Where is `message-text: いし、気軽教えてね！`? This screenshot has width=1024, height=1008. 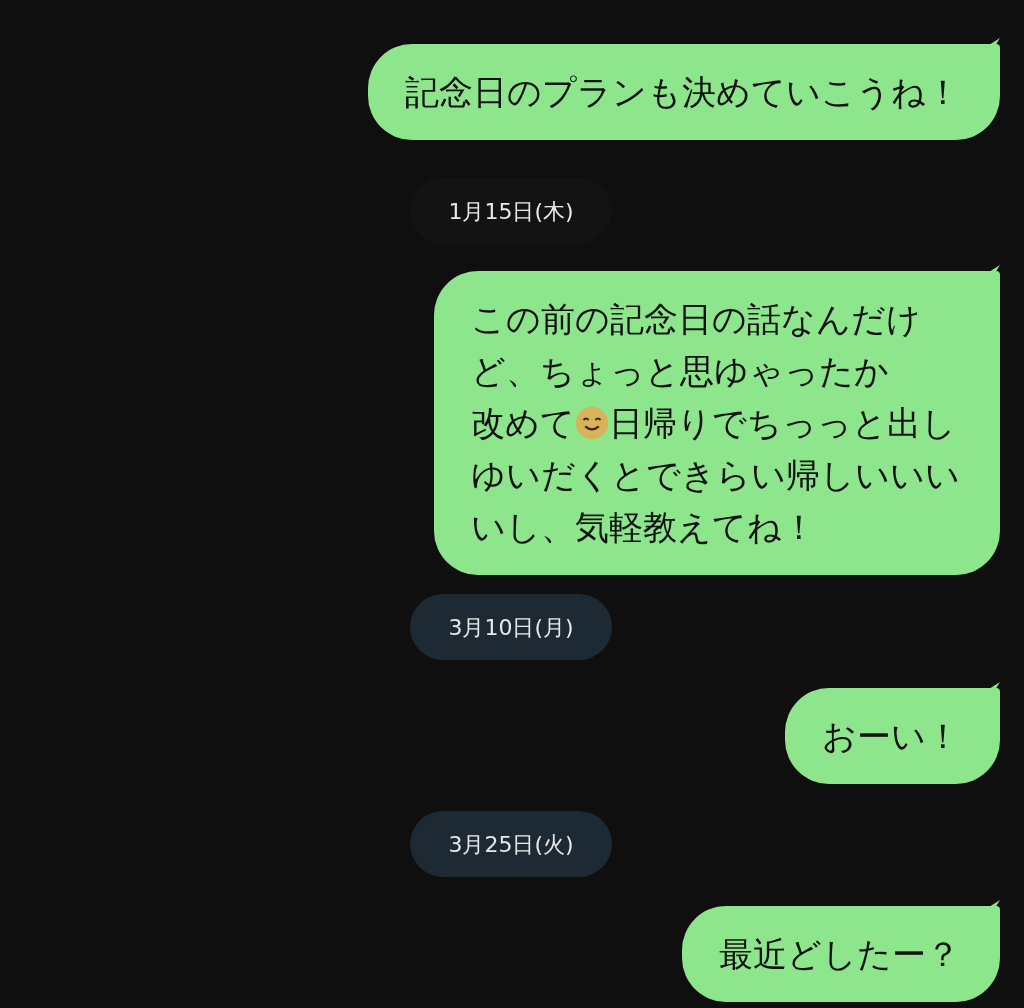
message-text: いし、気軽教えてね！ is located at coordinates (643, 527).